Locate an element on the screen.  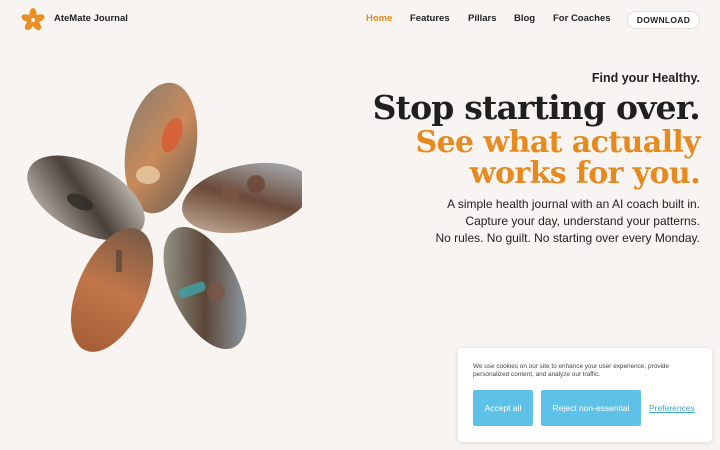
nav-home: Home is located at coordinates (379, 18).